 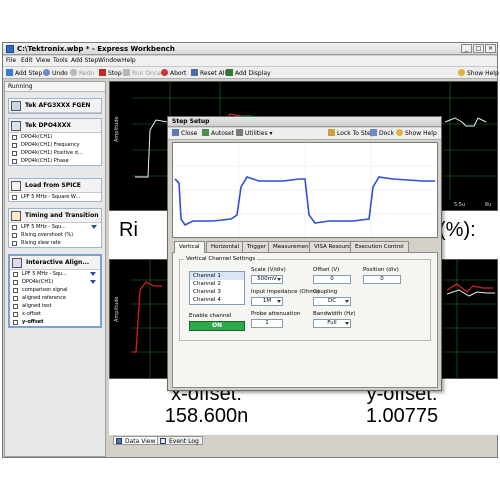 I want to click on lock-to-step-button: Lock To Step, so click(x=351, y=133).